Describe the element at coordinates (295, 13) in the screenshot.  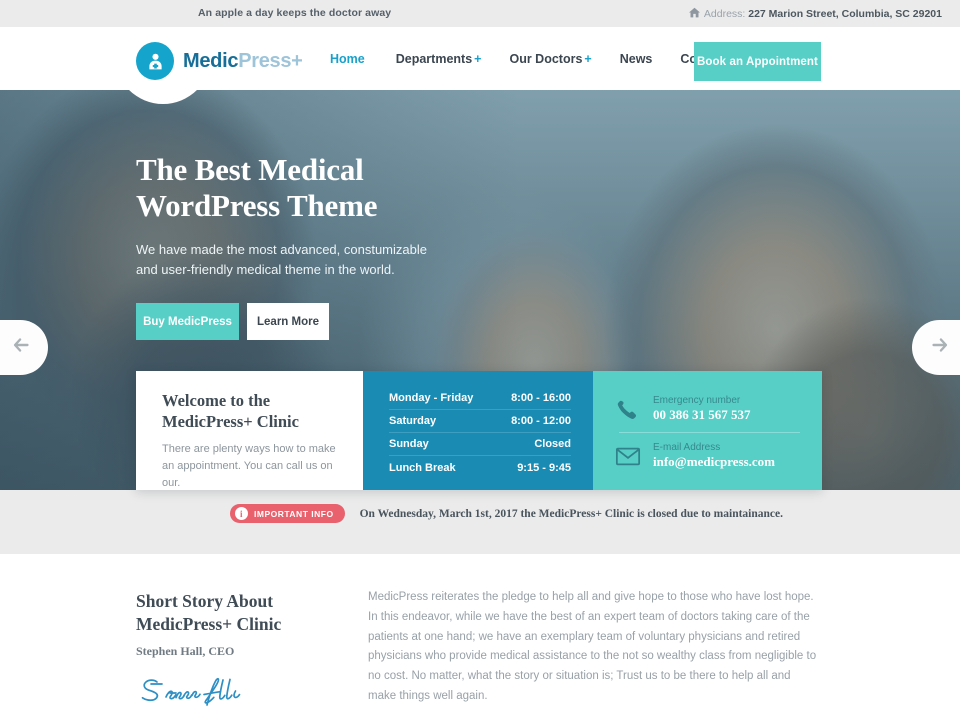
I see `tagline: An apple a day keeps the doctor away` at that location.